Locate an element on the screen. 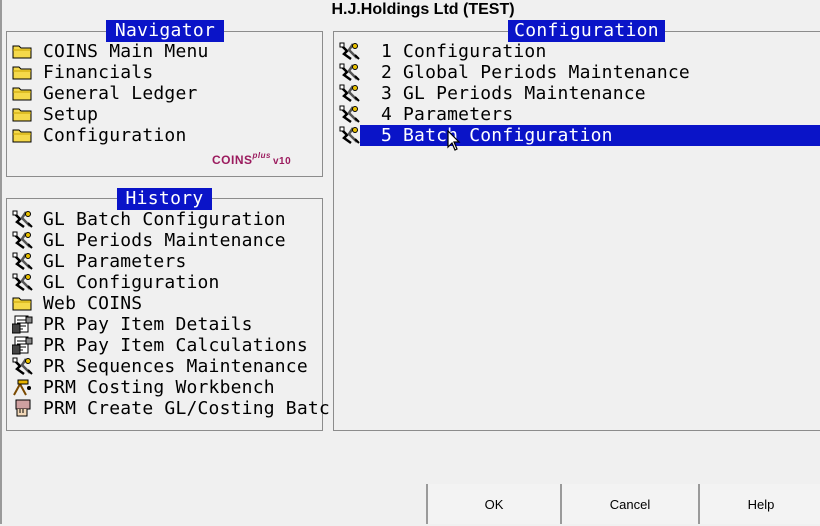 The height and width of the screenshot is (526, 820). history-item-label: PR Pay Item Calculations is located at coordinates (175, 345).